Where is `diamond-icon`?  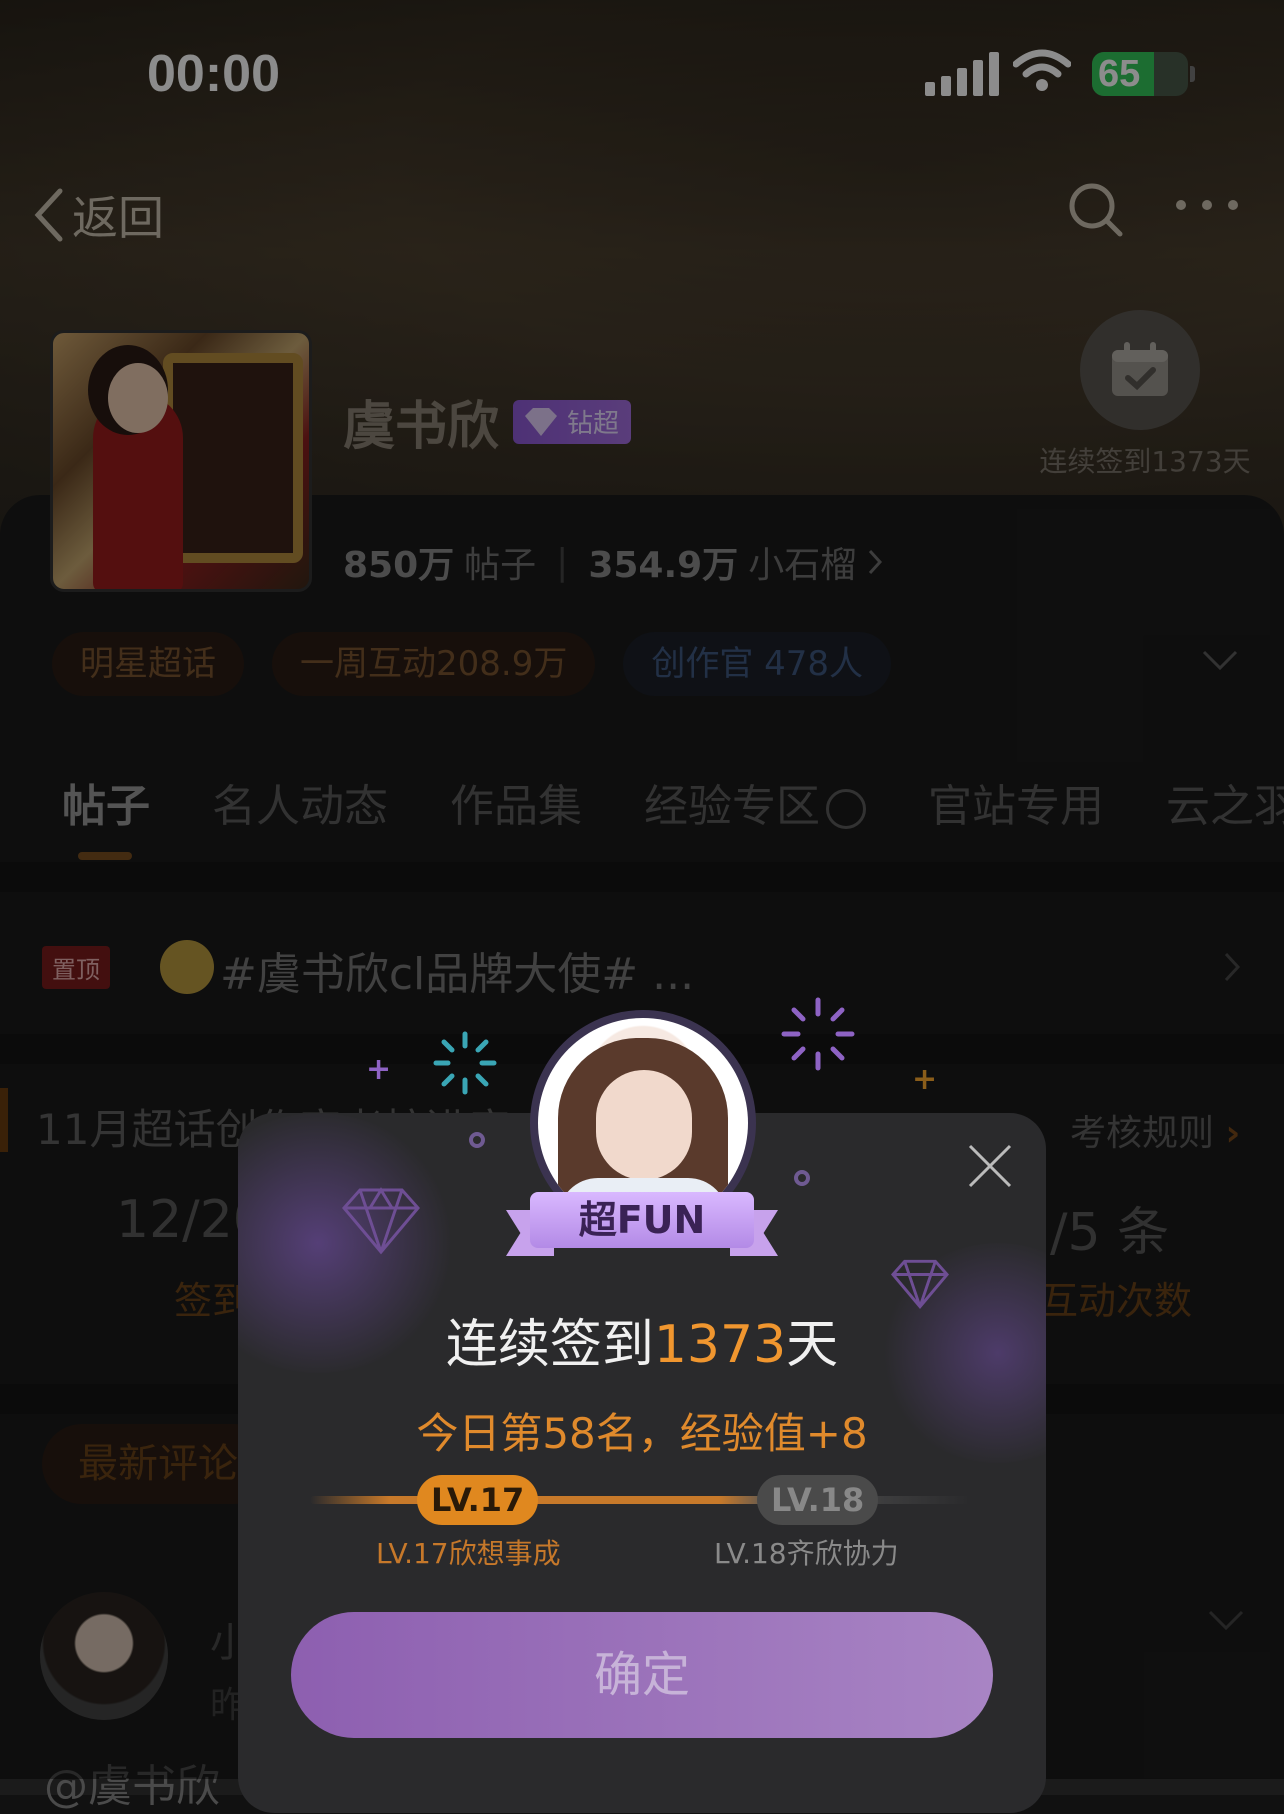
diamond-icon is located at coordinates (381, 1221).